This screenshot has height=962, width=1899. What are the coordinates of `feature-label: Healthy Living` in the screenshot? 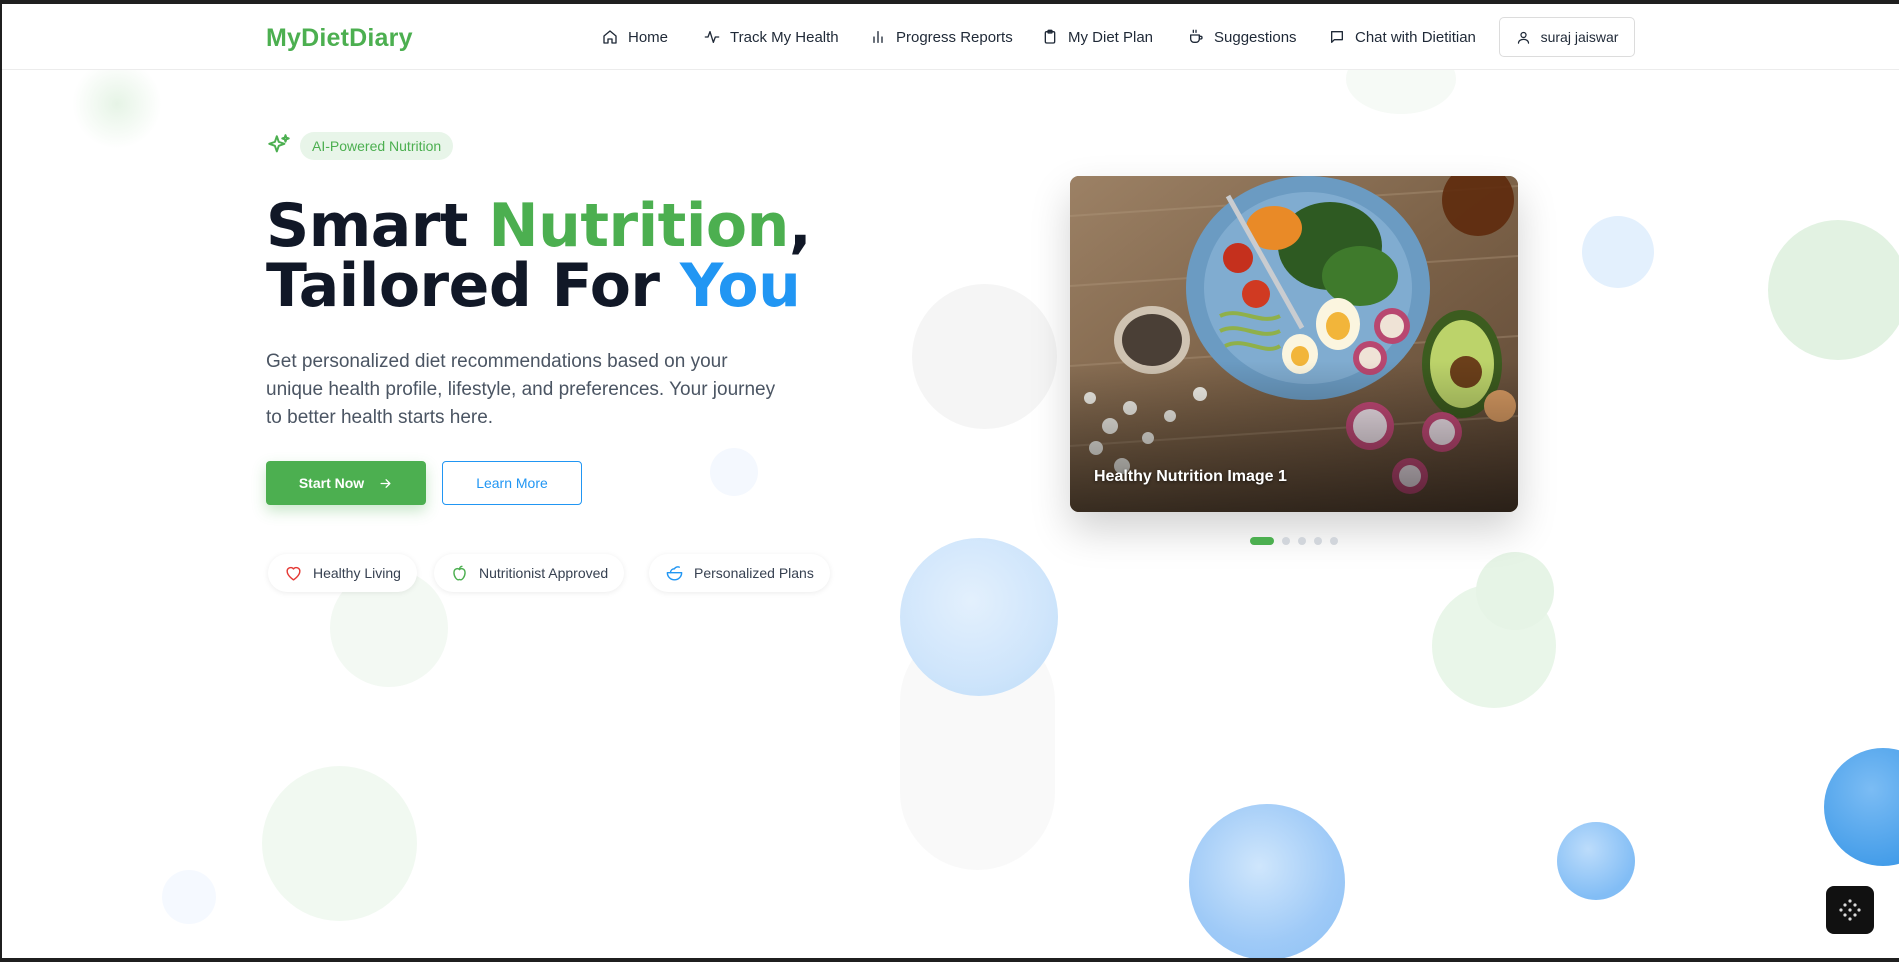 It's located at (357, 573).